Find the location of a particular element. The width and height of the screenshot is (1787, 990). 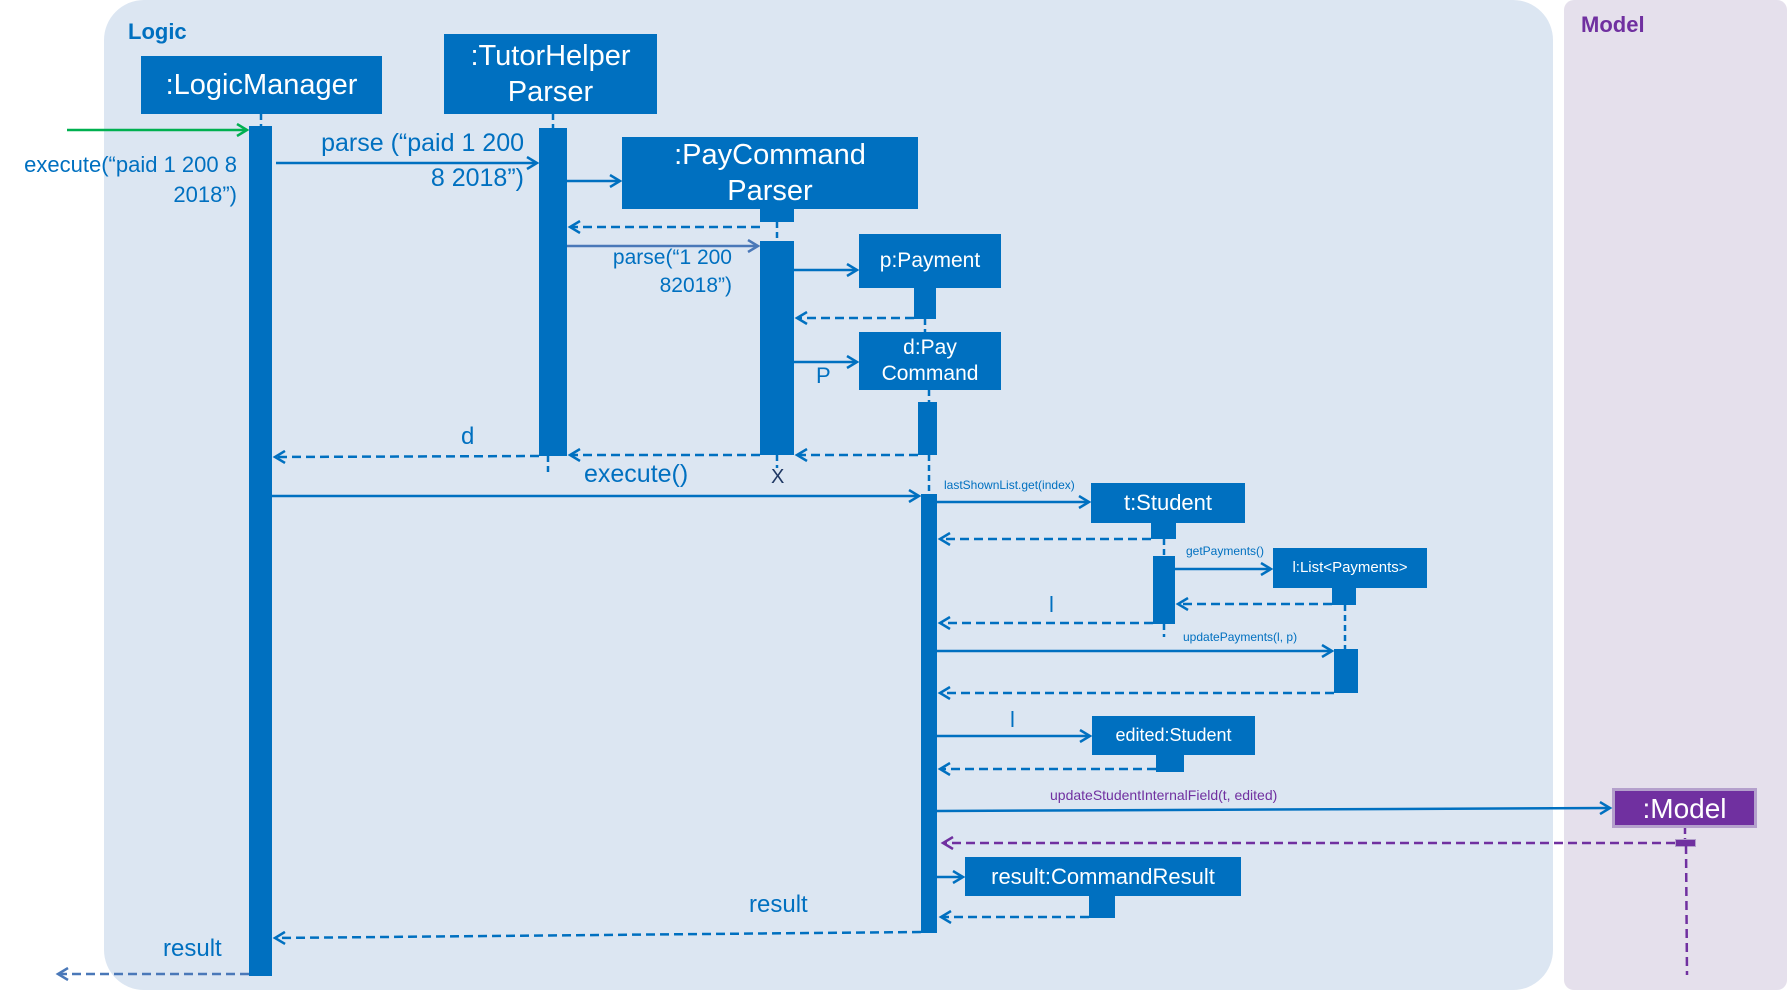

participant-logic-manager: :LogicManager is located at coordinates (261, 85).